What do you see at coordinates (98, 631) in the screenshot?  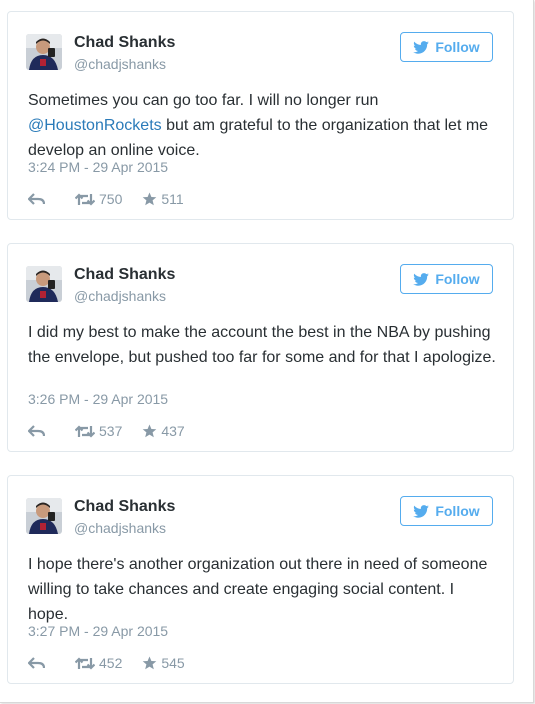 I see `timestamp: 3:27 PM - 29 Apr 2015` at bounding box center [98, 631].